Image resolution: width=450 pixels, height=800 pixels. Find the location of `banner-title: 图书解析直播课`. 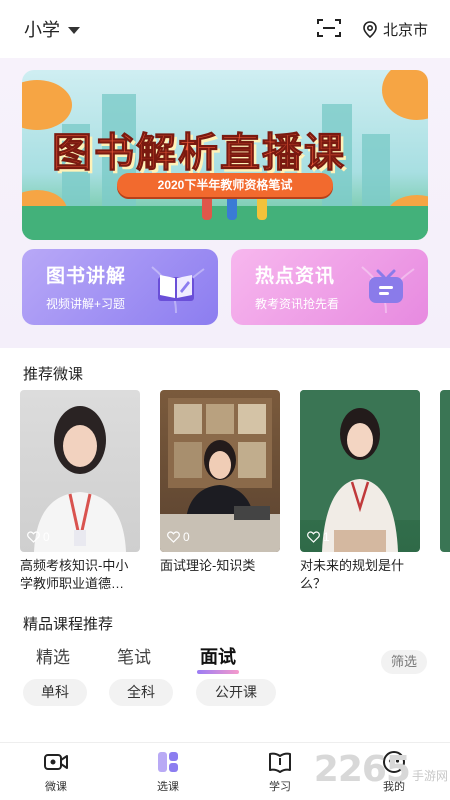

banner-title: 图书解析直播课 is located at coordinates (199, 153).